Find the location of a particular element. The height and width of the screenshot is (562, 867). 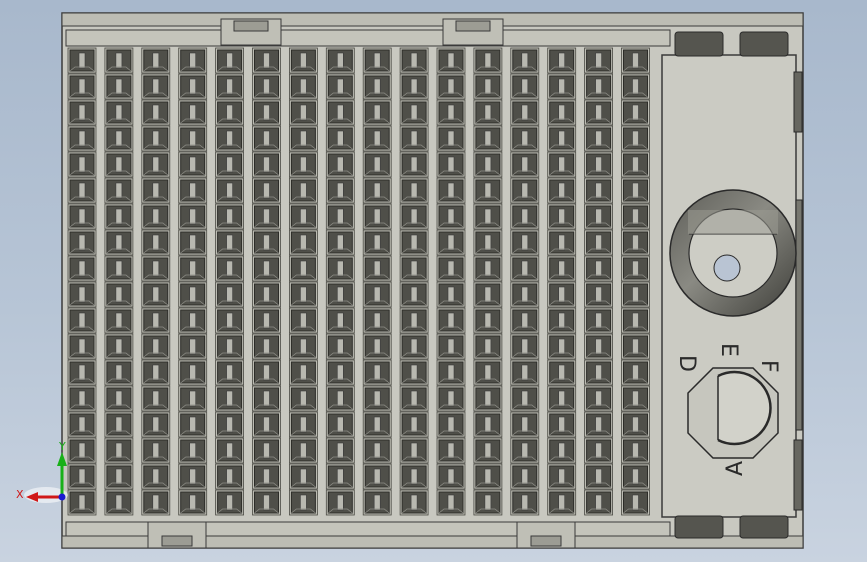

orientation-label-f: F is located at coordinates (768, 366).